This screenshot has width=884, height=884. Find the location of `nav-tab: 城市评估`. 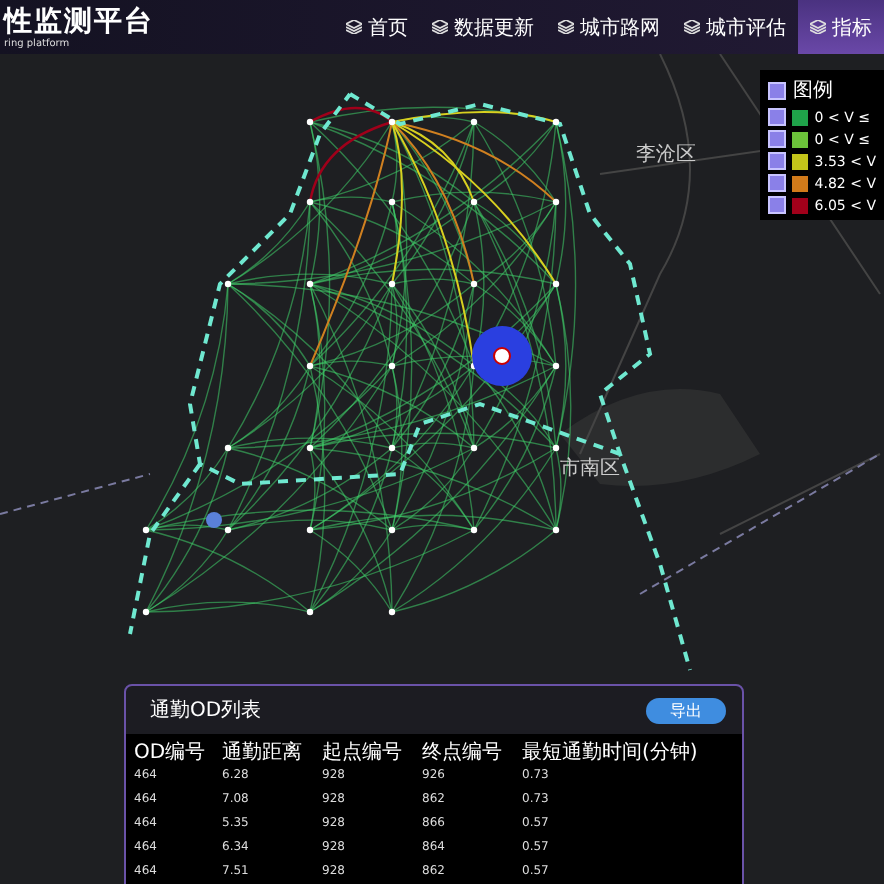

nav-tab: 城市评估 is located at coordinates (735, 27).